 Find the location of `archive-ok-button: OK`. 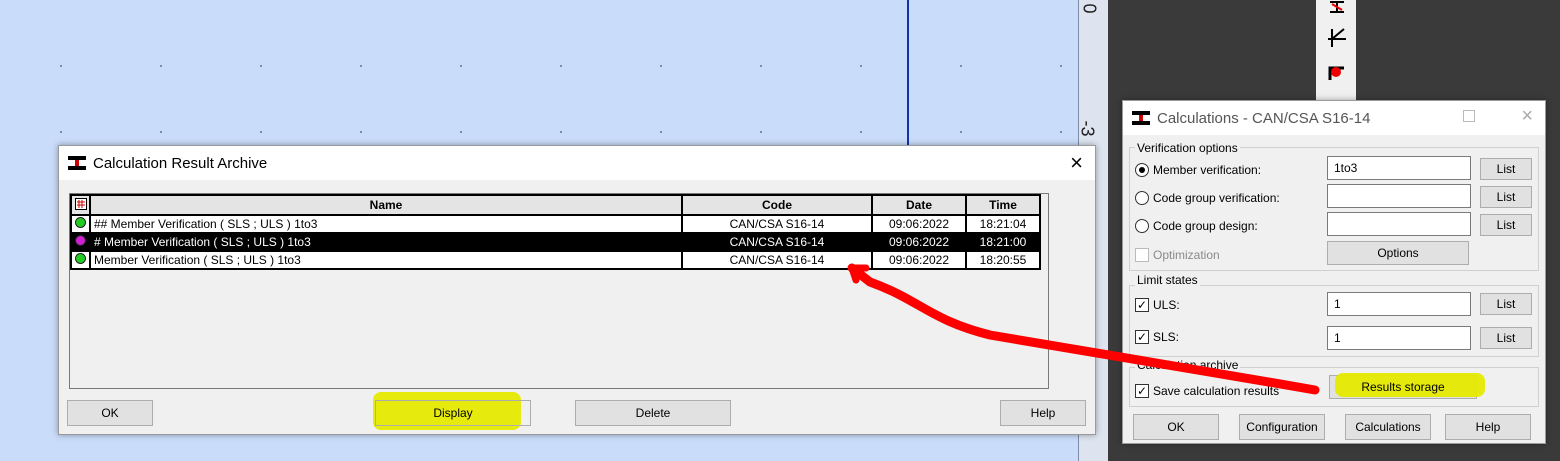

archive-ok-button: OK is located at coordinates (110, 413).